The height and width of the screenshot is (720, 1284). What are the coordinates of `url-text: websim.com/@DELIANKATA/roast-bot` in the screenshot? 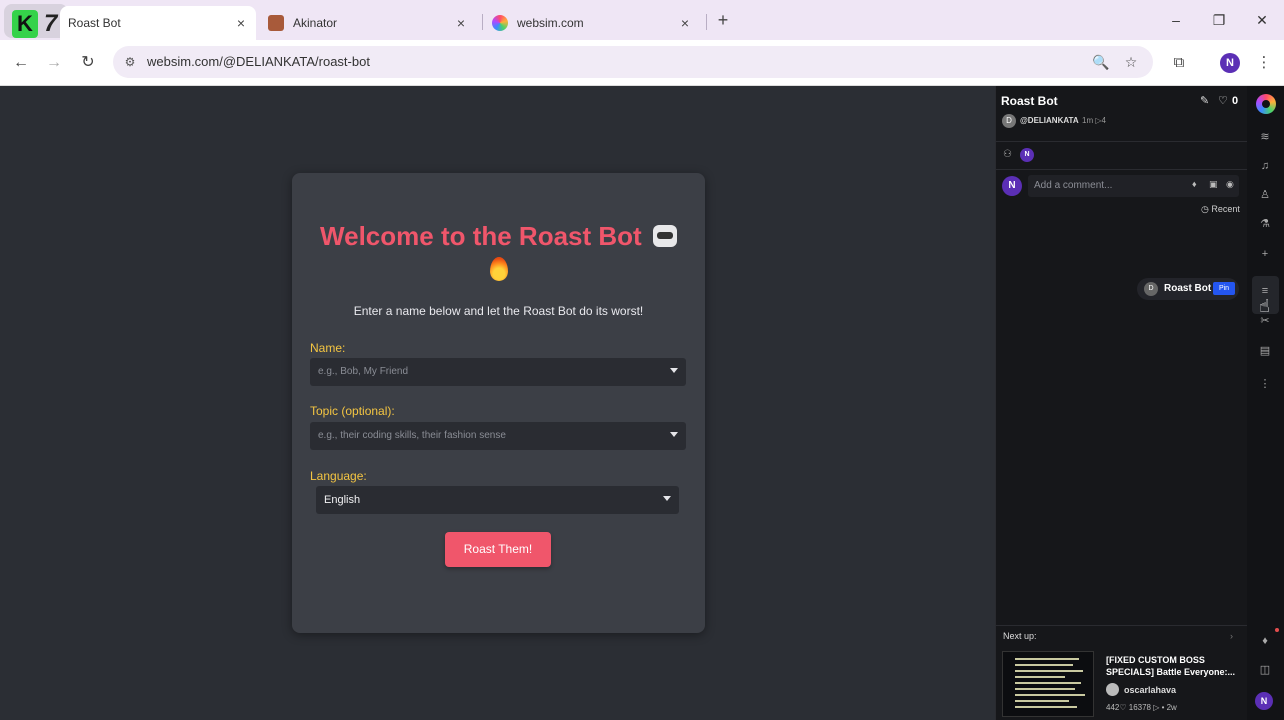 It's located at (258, 61).